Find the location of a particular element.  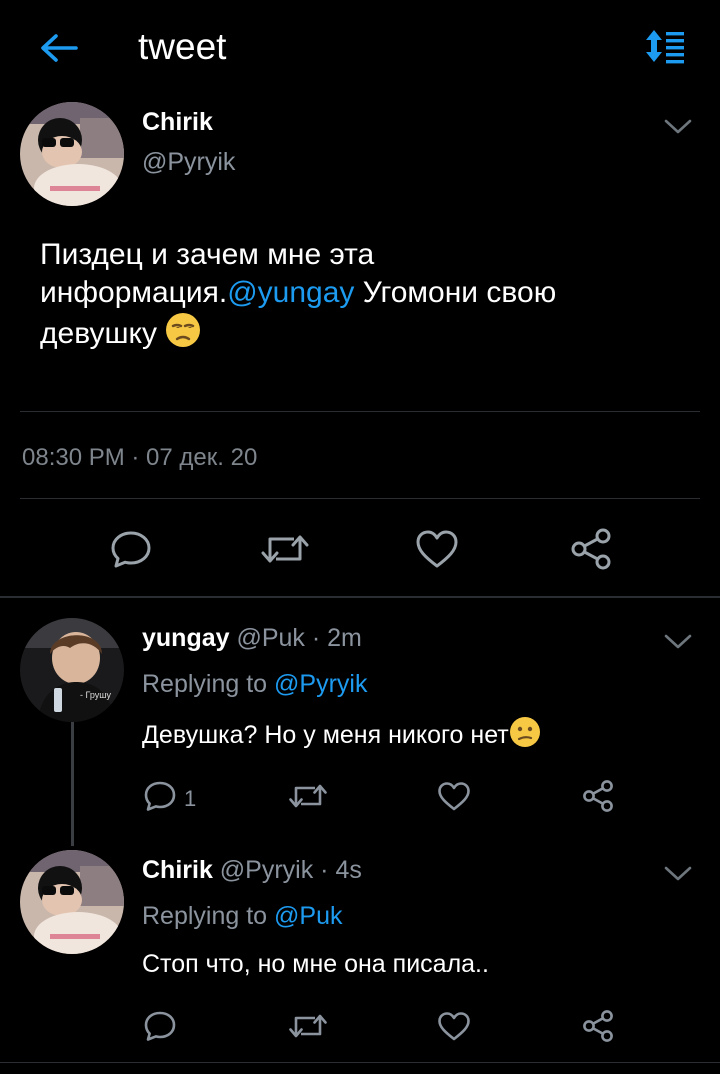

unamused-face-emoji is located at coordinates (183, 335).